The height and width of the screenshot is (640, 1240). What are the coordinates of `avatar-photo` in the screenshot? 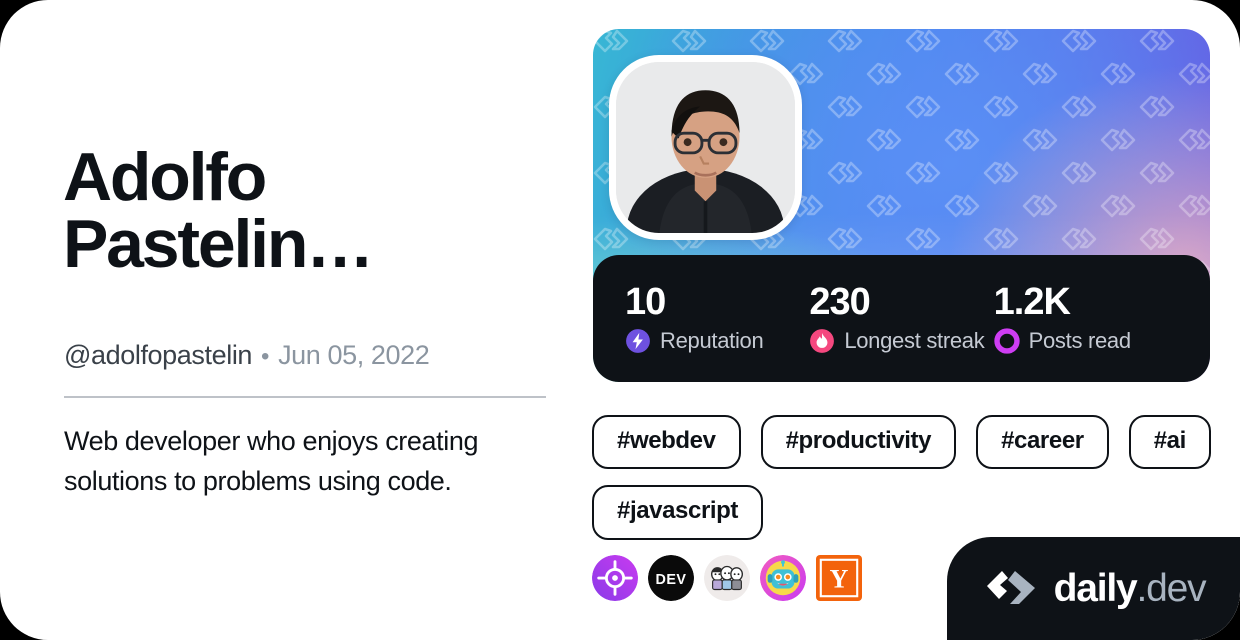 It's located at (705, 147).